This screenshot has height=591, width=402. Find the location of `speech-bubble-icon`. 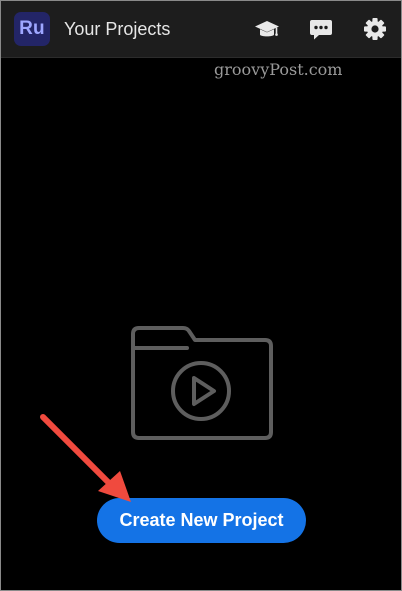

speech-bubble-icon is located at coordinates (321, 30).